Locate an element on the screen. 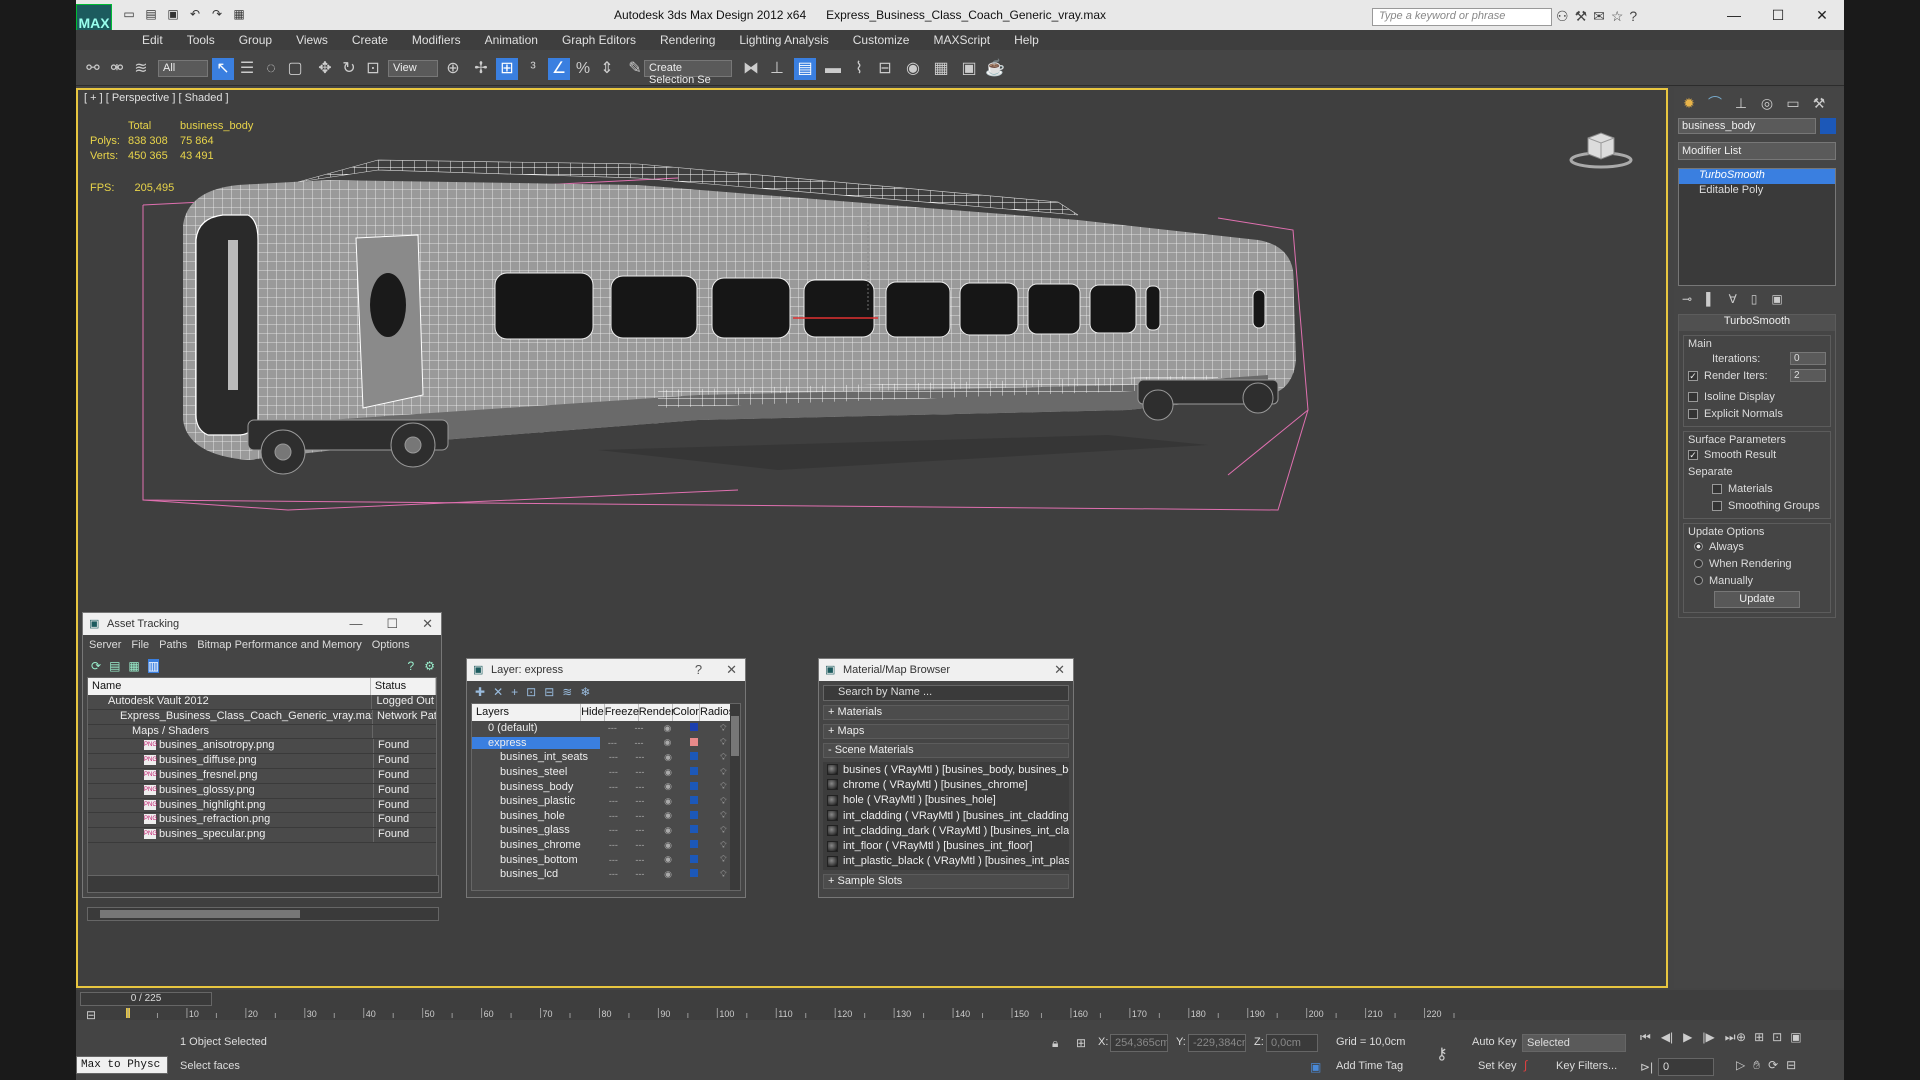 The height and width of the screenshot is (1080, 1920). scale-icon: ⊡ is located at coordinates (373, 69).